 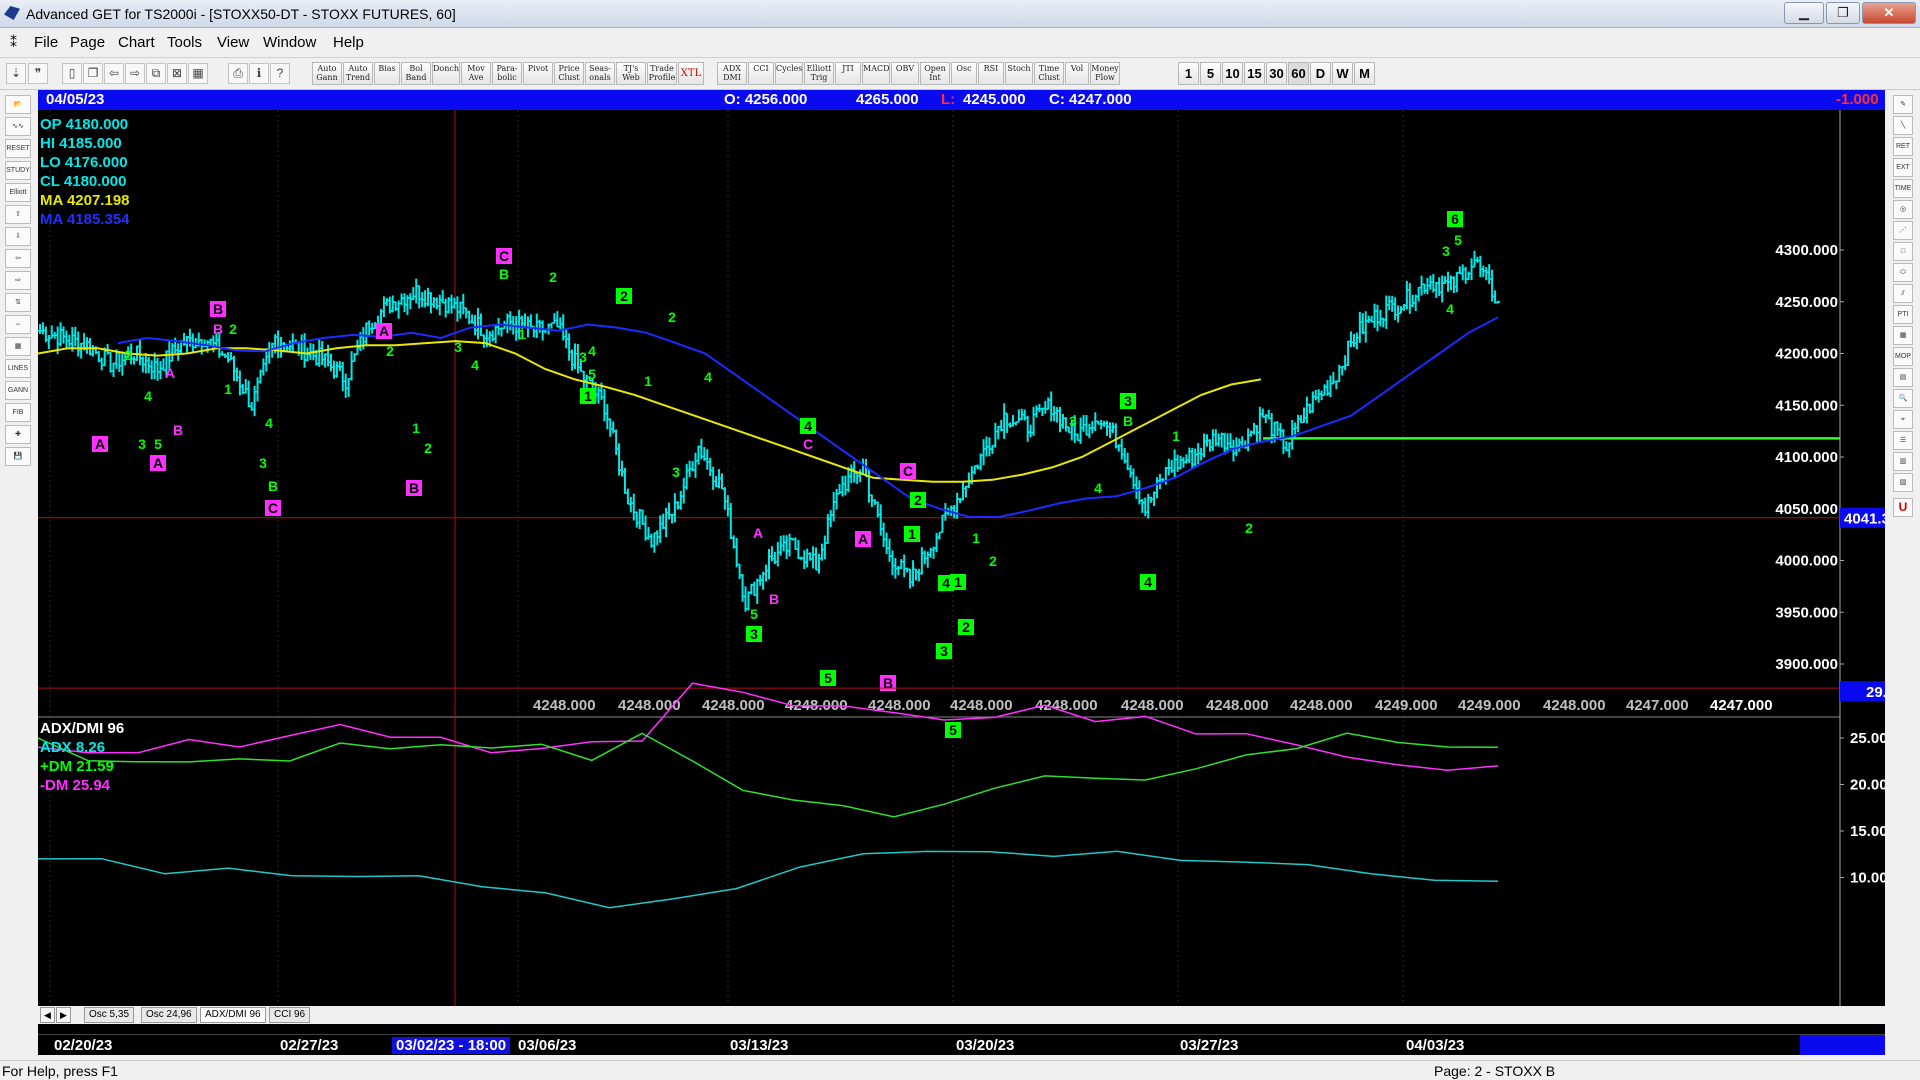 What do you see at coordinates (1843, 13) in the screenshot?
I see `maximize-button: ❐` at bounding box center [1843, 13].